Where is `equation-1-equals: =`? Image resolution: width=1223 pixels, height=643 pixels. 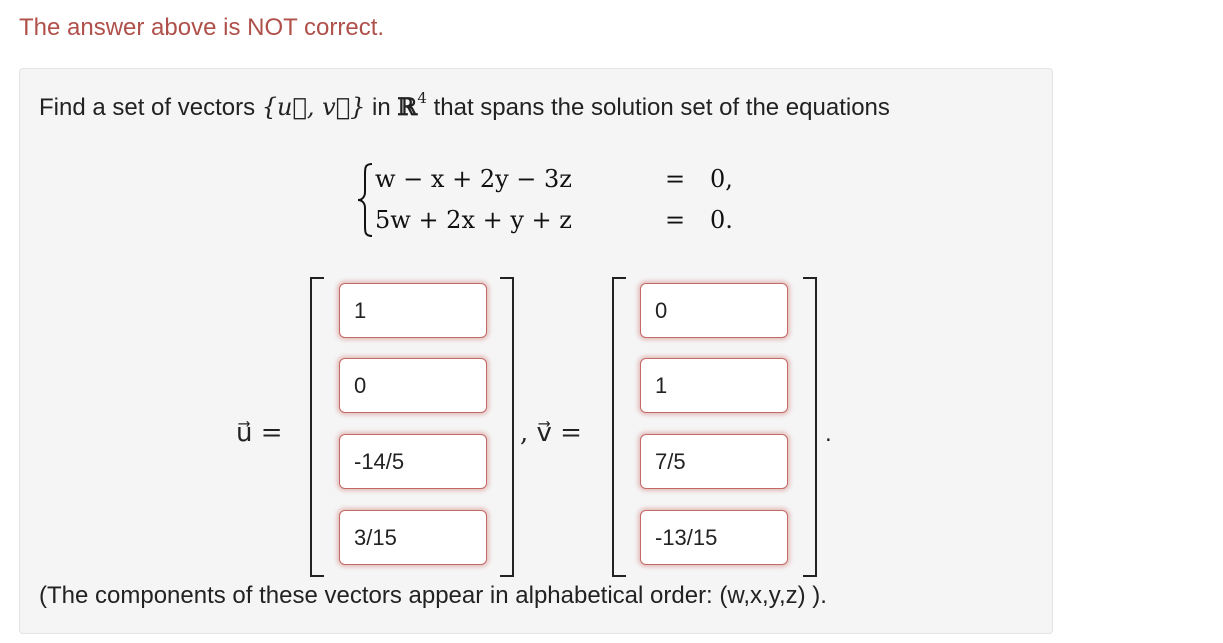
equation-1-equals: = is located at coordinates (675, 179).